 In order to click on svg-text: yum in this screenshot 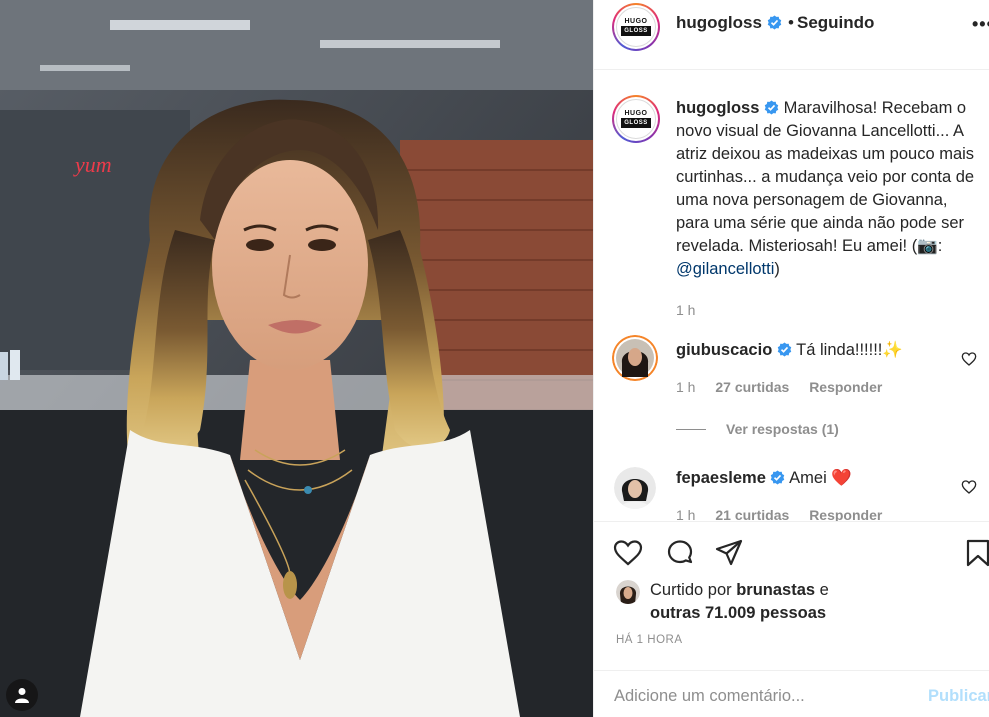, I will do `click(92, 164)`.